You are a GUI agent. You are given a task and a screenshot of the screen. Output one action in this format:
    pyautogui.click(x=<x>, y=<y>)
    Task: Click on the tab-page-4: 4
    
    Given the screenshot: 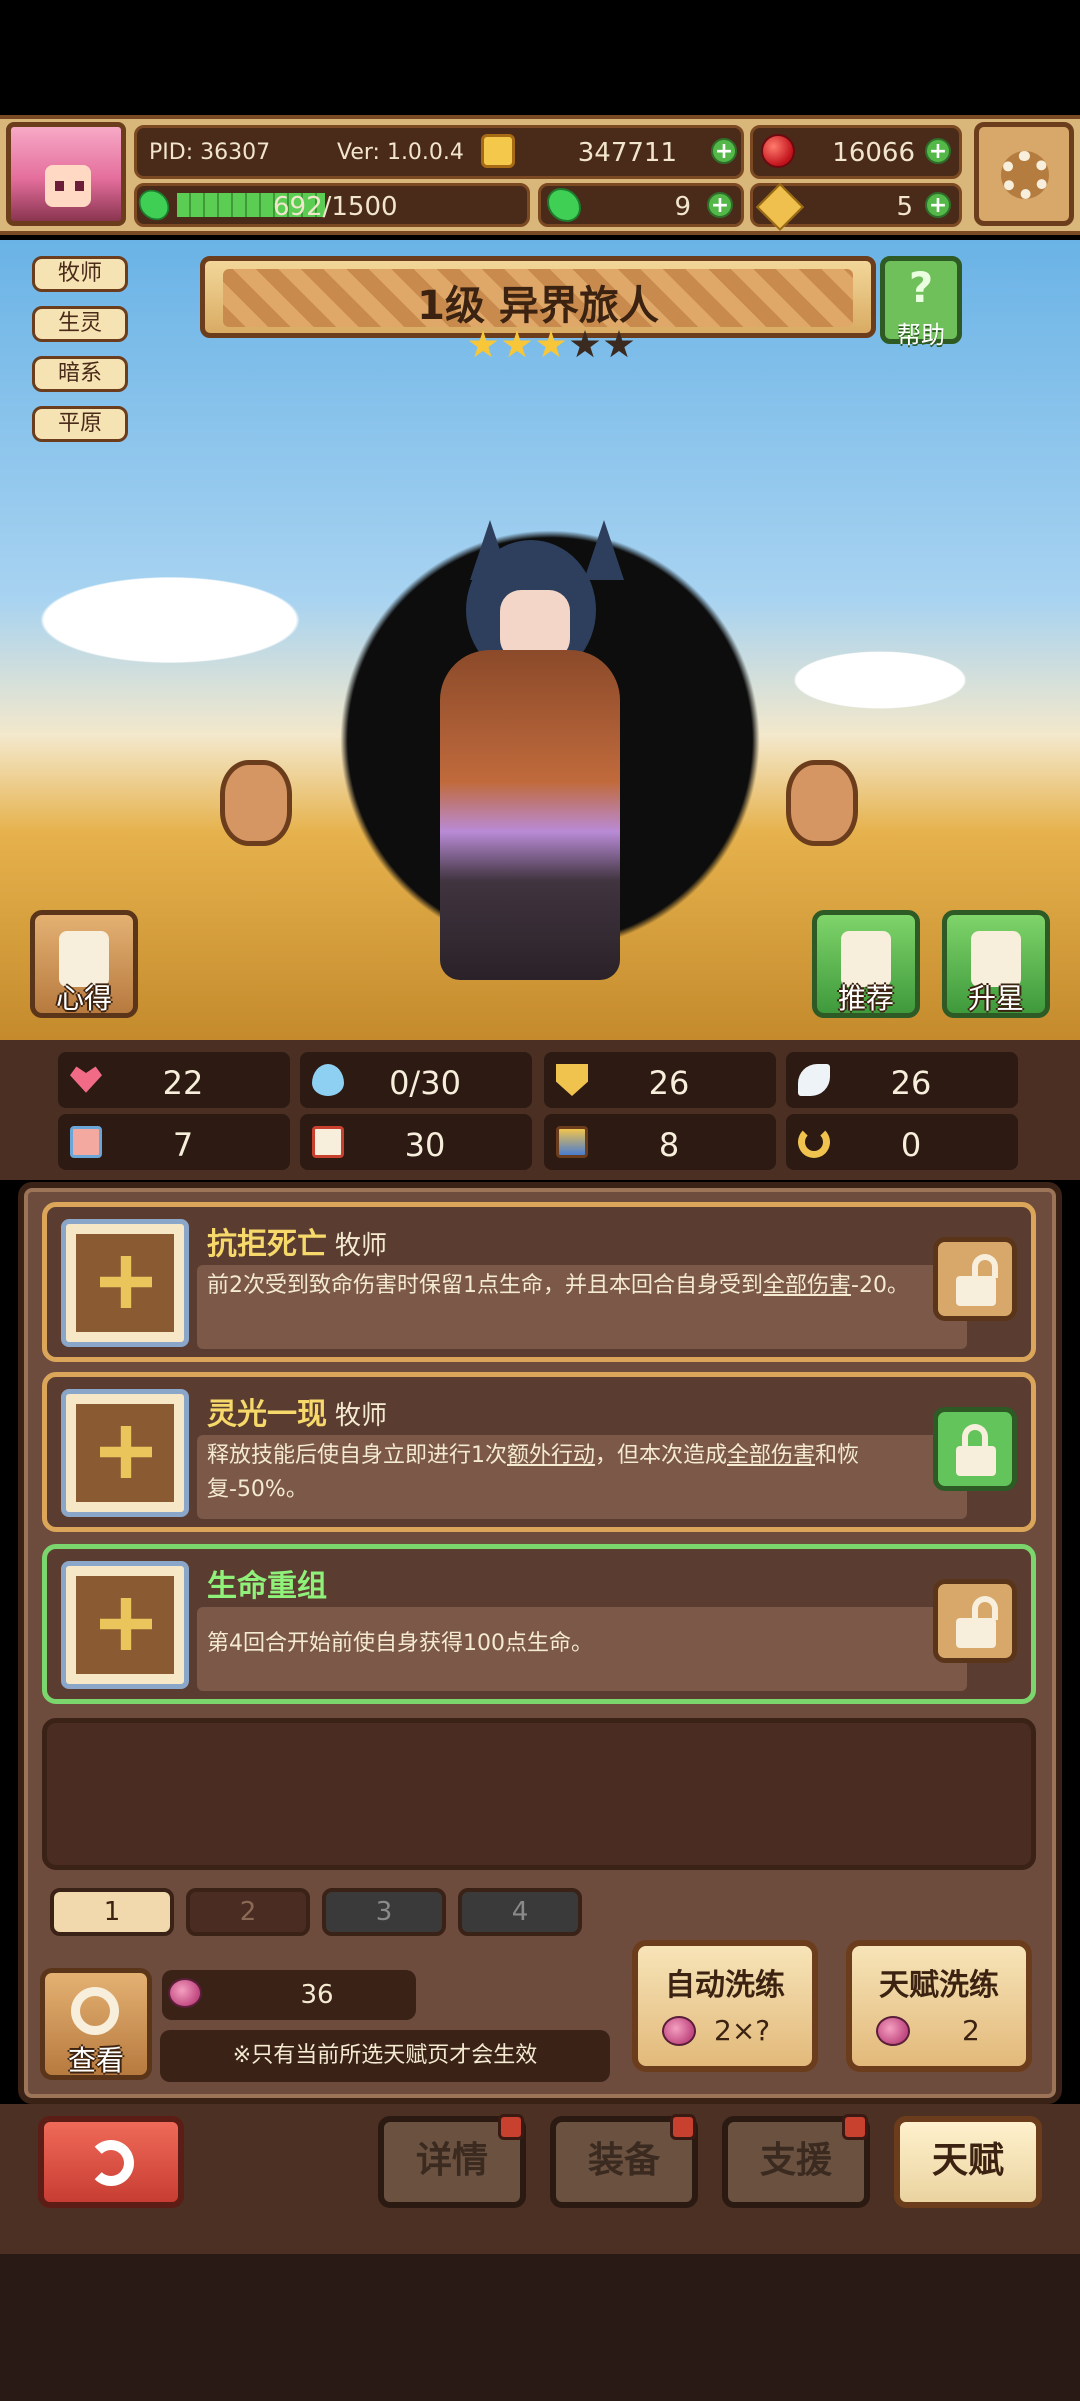 What is the action you would take?
    pyautogui.click(x=520, y=1912)
    